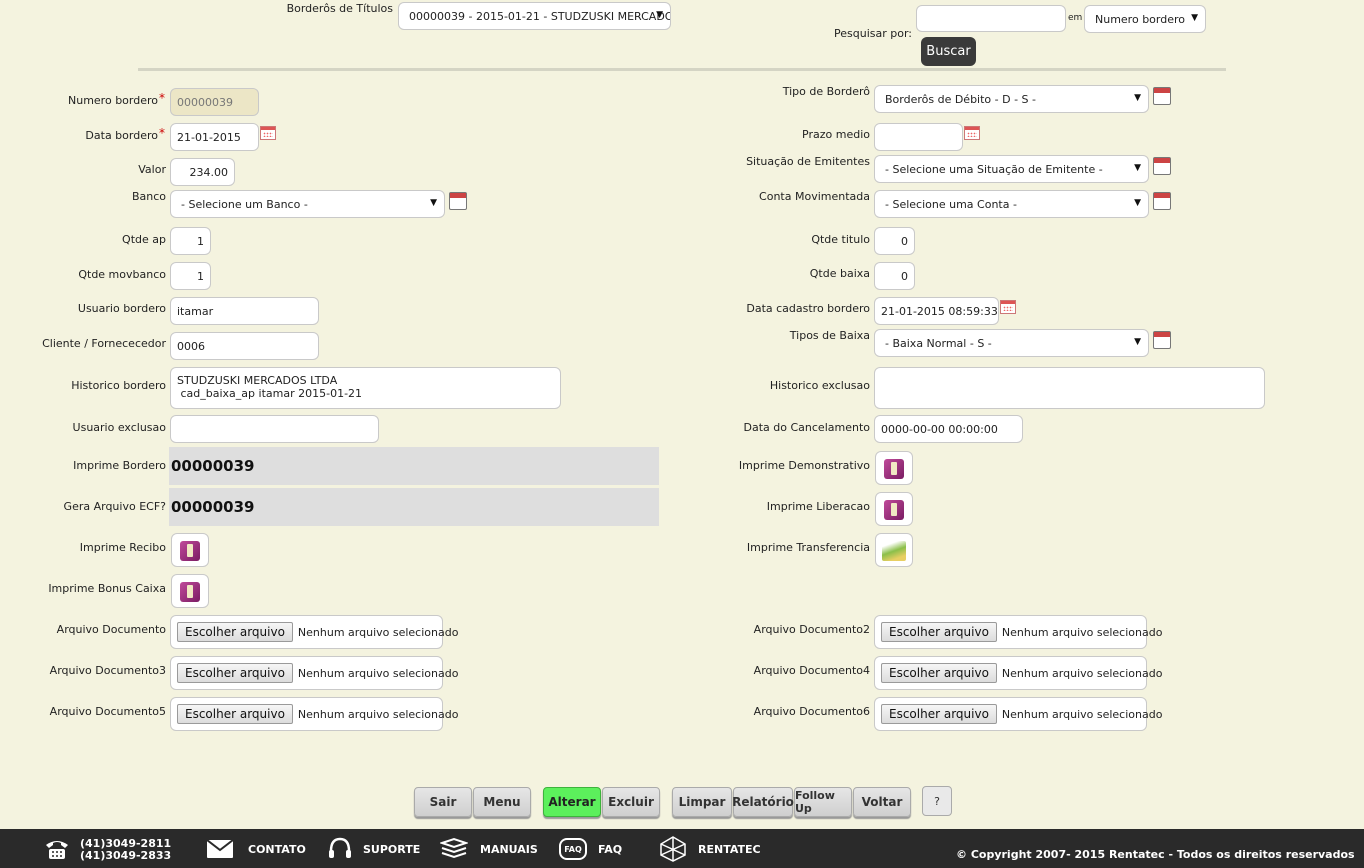 The image size is (1364, 868). I want to click on usuario-bordero-label: Usuario bordero, so click(121, 308).